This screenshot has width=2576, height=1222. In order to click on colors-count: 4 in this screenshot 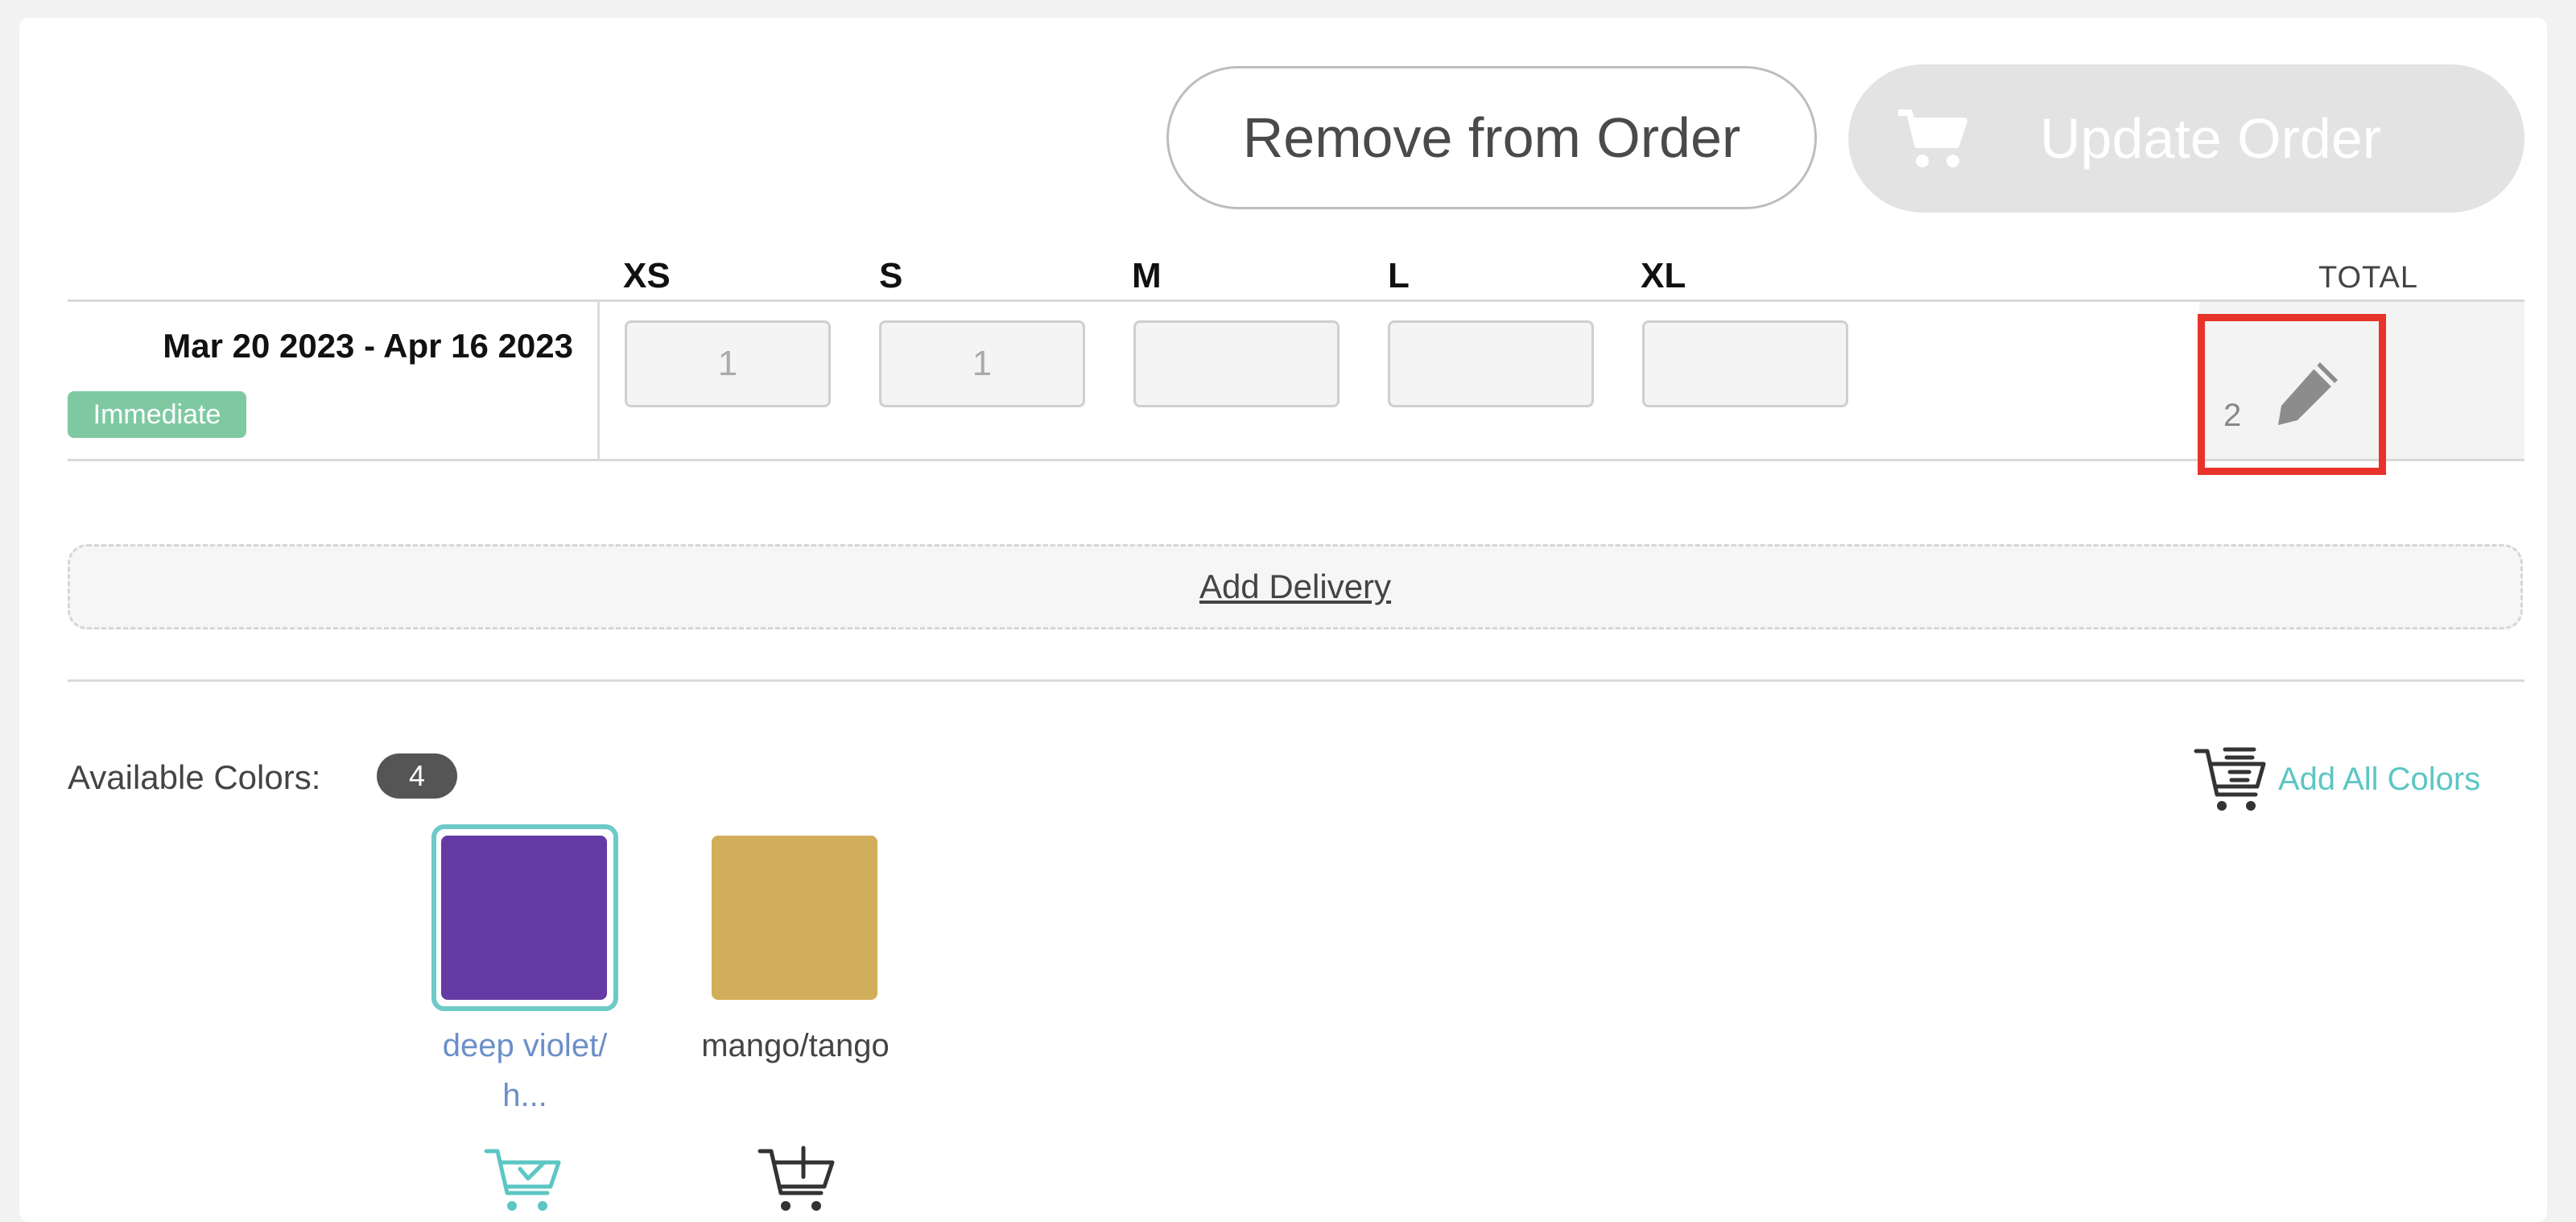, I will do `click(417, 775)`.